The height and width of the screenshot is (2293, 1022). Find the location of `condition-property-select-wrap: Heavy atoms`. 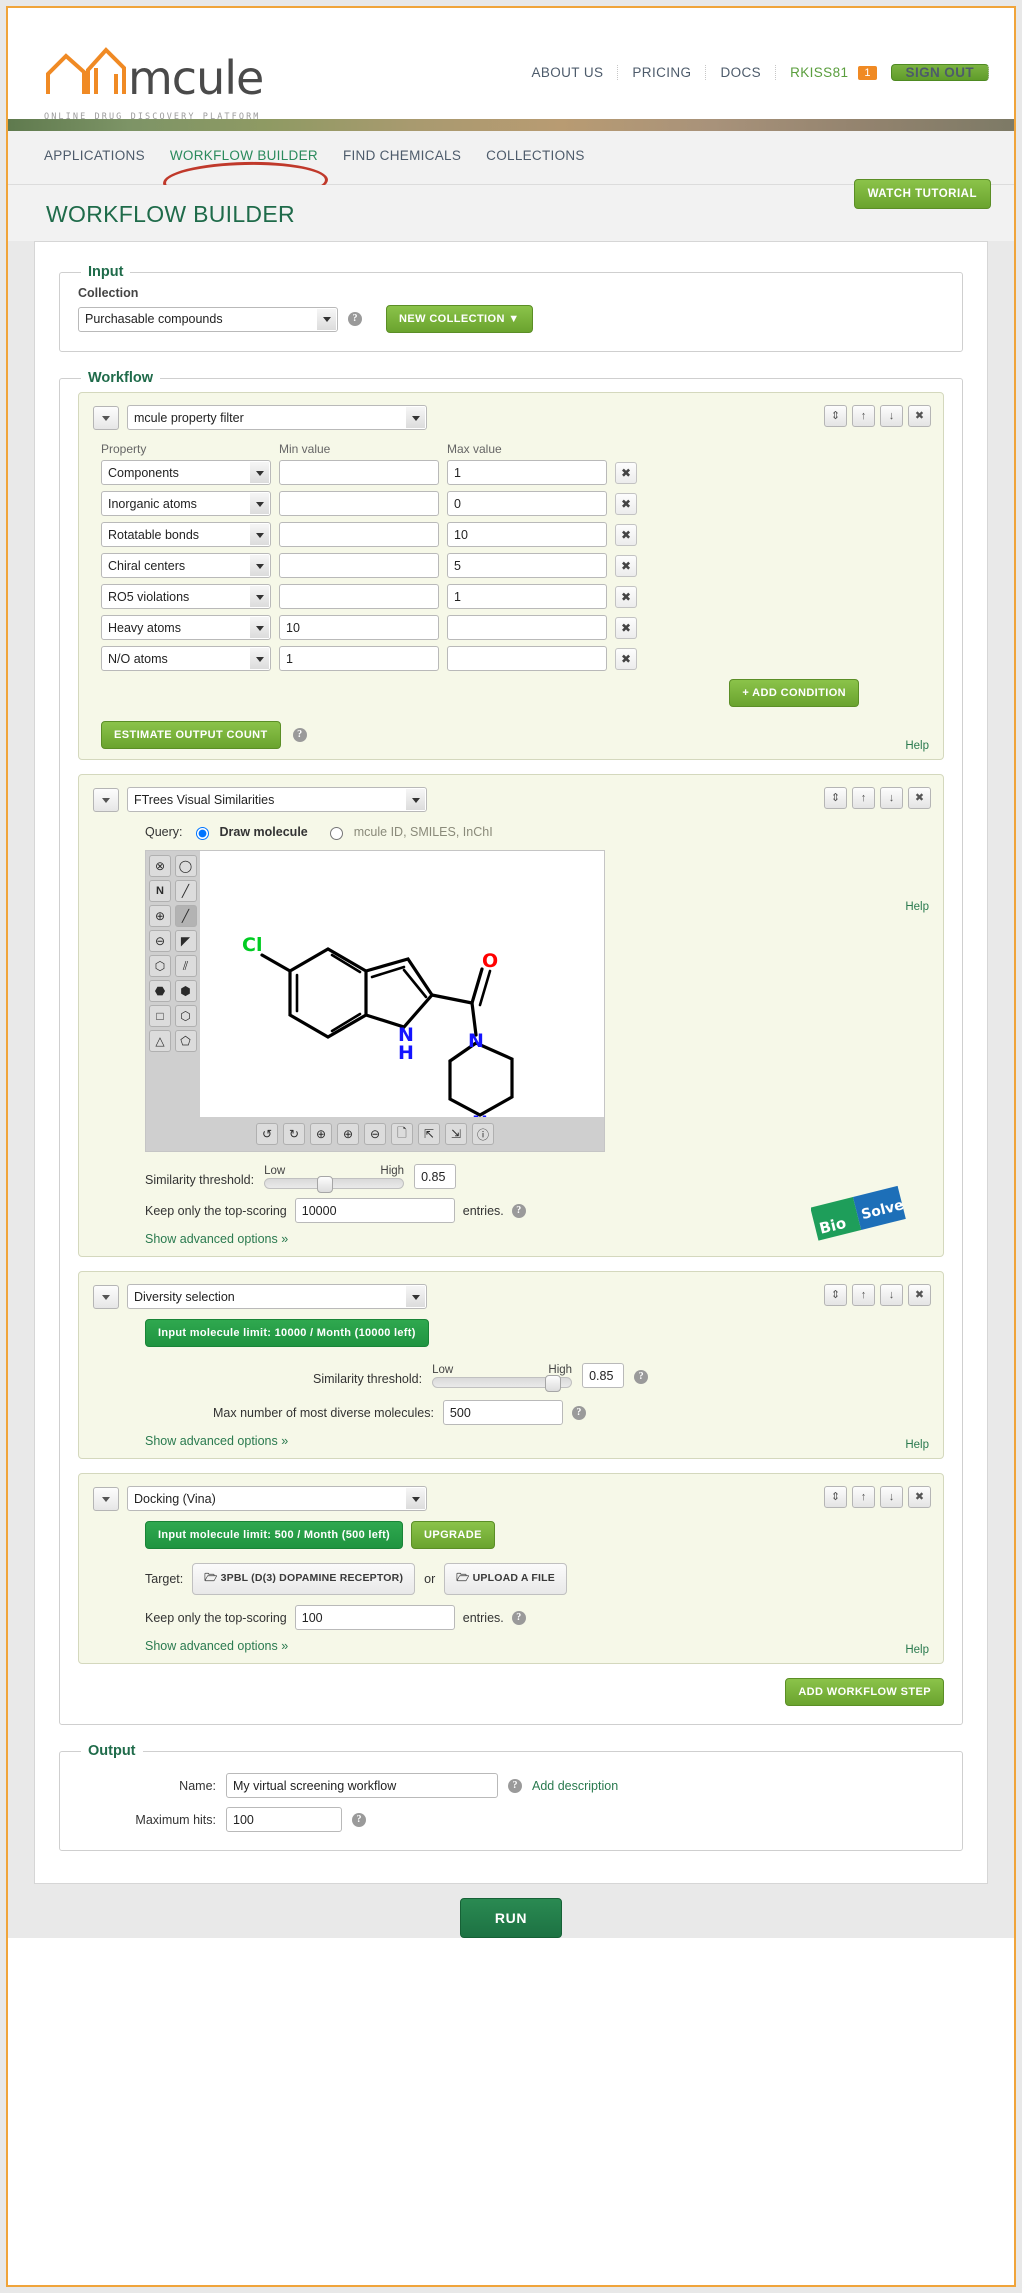

condition-property-select-wrap: Heavy atoms is located at coordinates (186, 627).